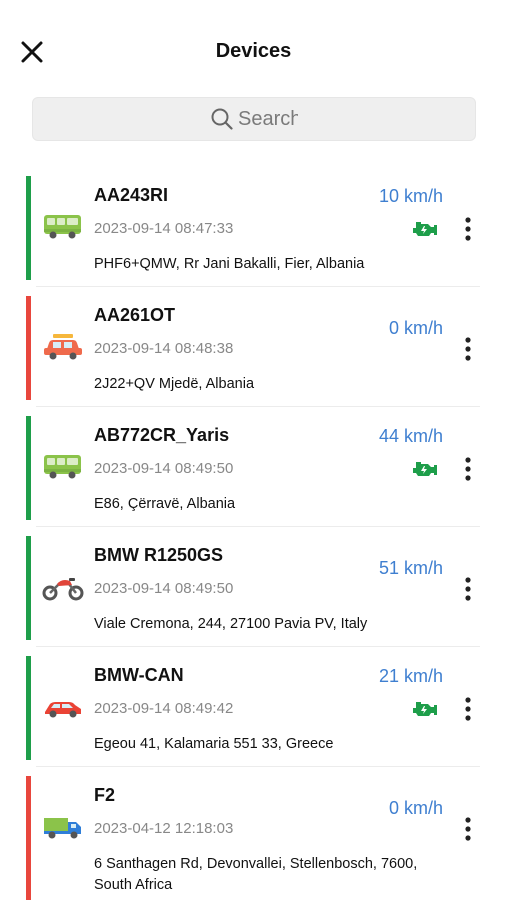  What do you see at coordinates (268, 119) in the screenshot?
I see `search-input` at bounding box center [268, 119].